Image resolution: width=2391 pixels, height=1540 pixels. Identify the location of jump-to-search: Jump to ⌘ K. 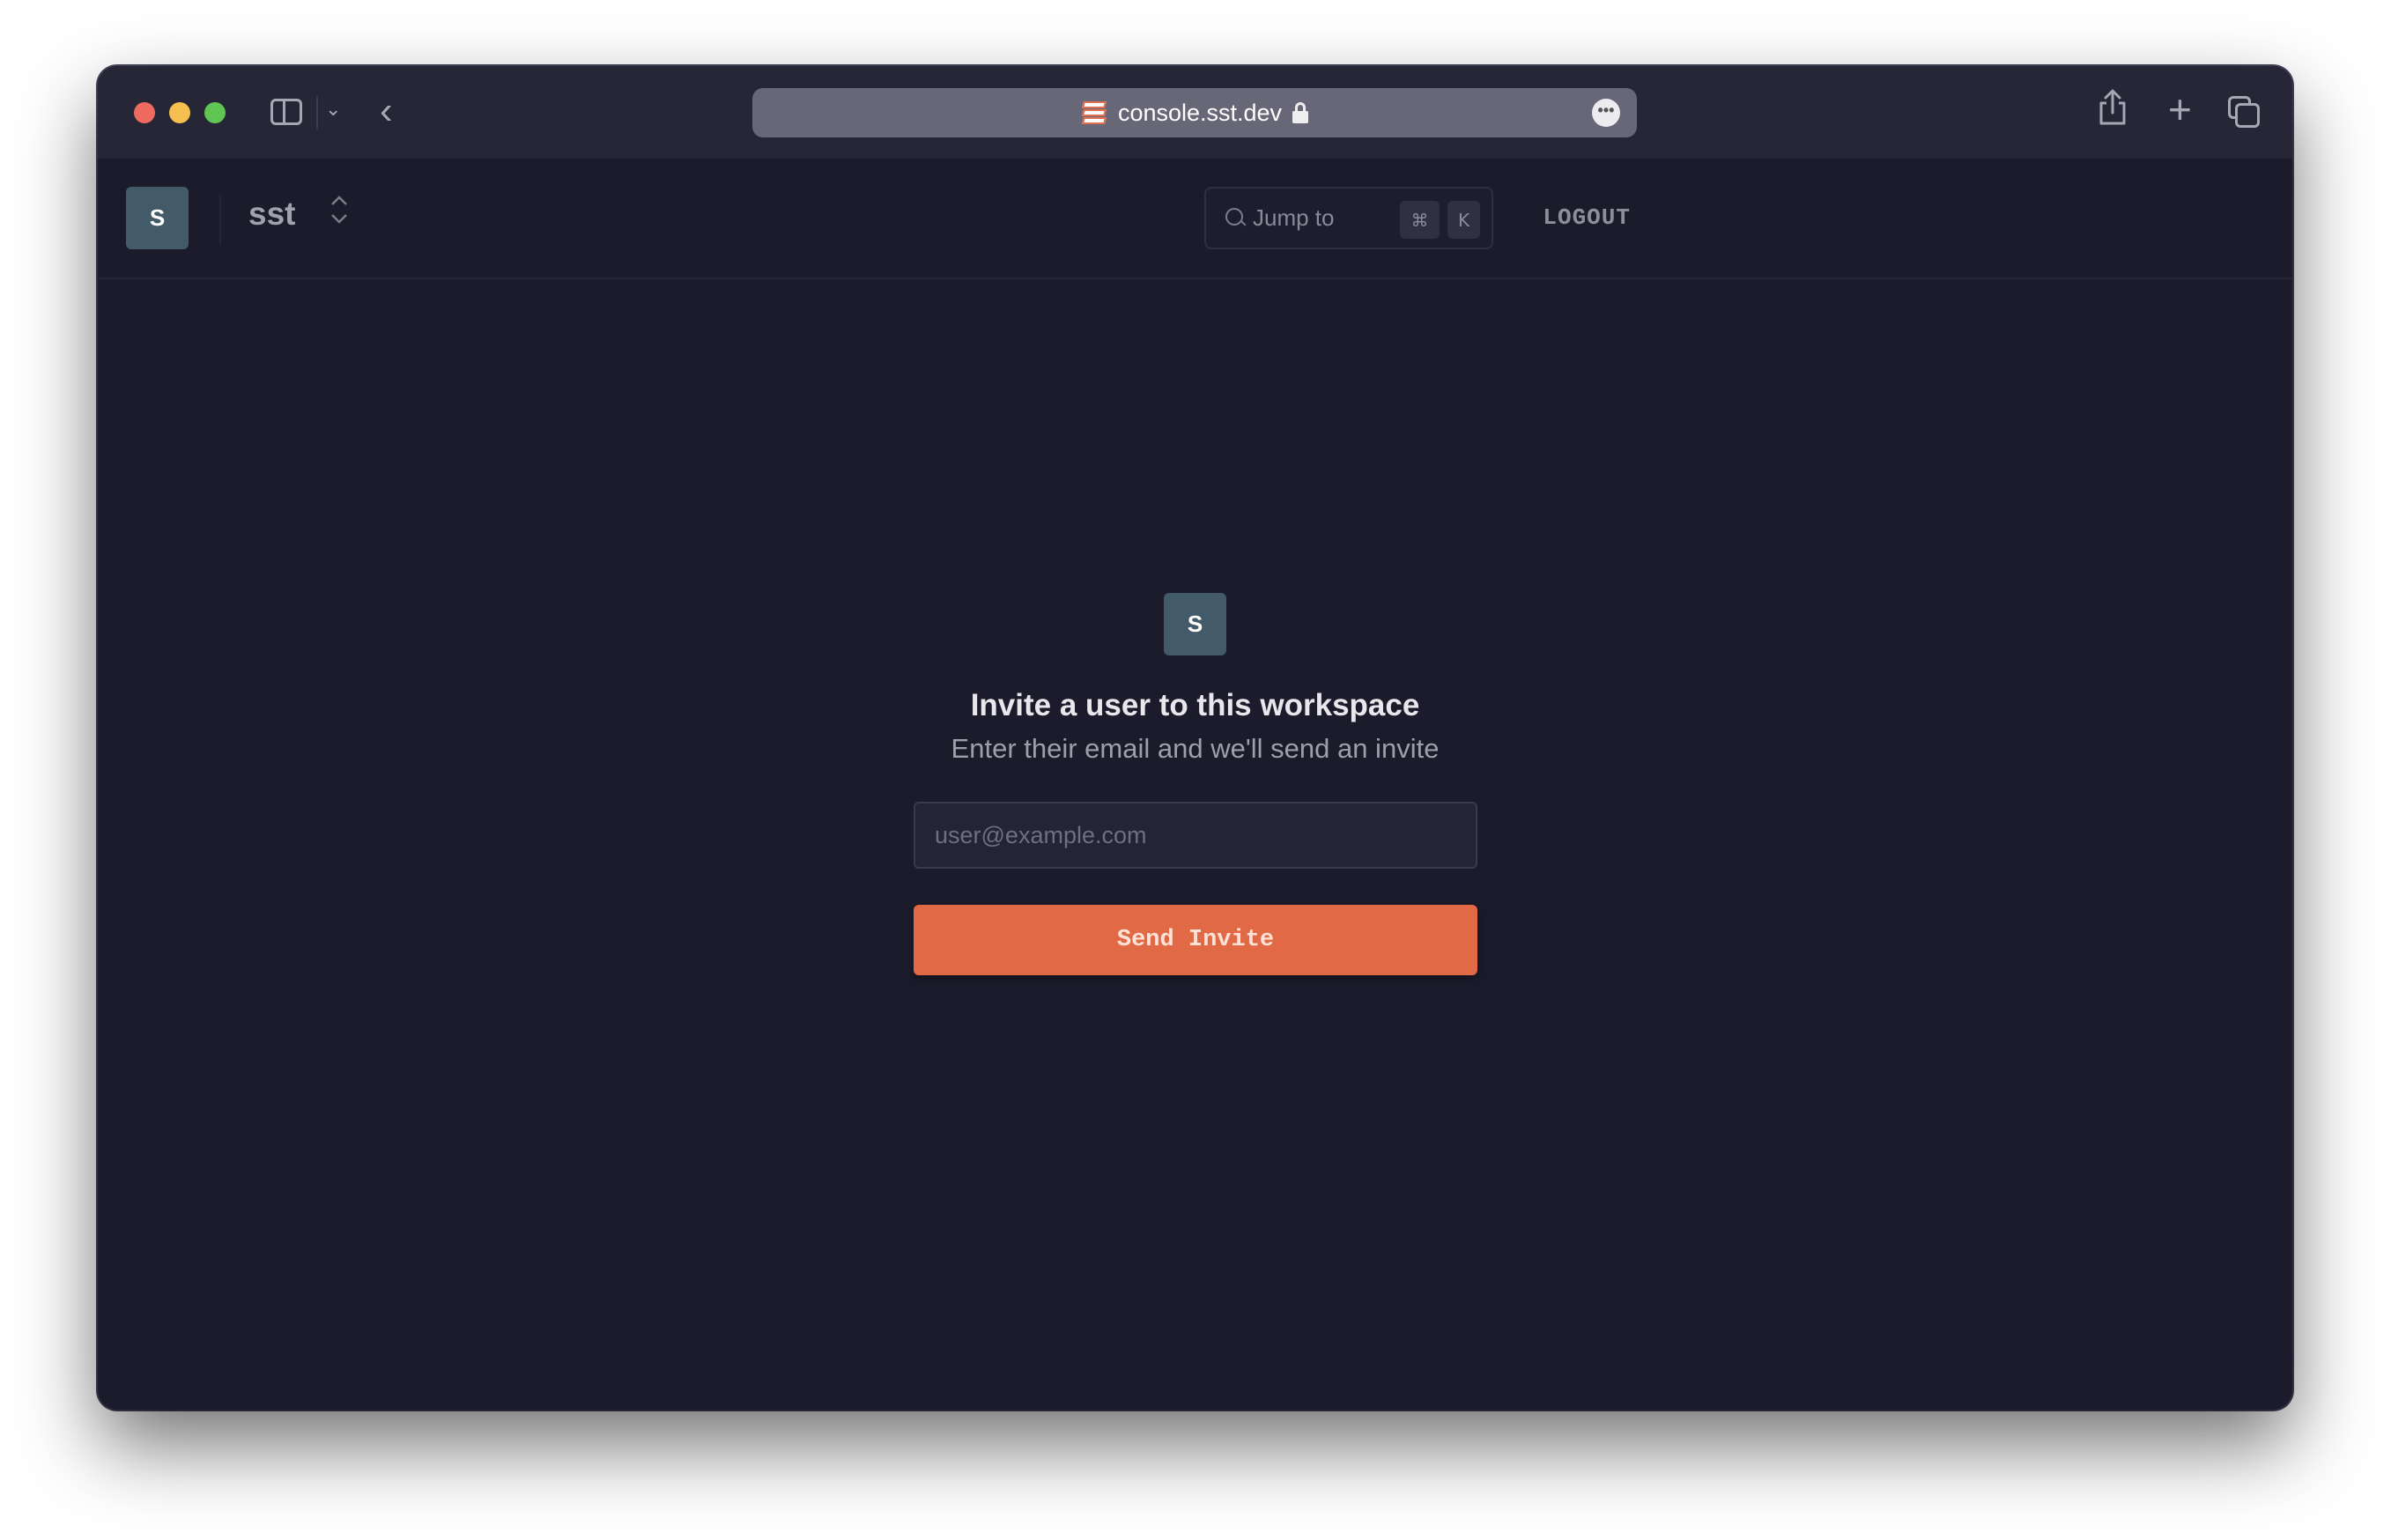
(1348, 218).